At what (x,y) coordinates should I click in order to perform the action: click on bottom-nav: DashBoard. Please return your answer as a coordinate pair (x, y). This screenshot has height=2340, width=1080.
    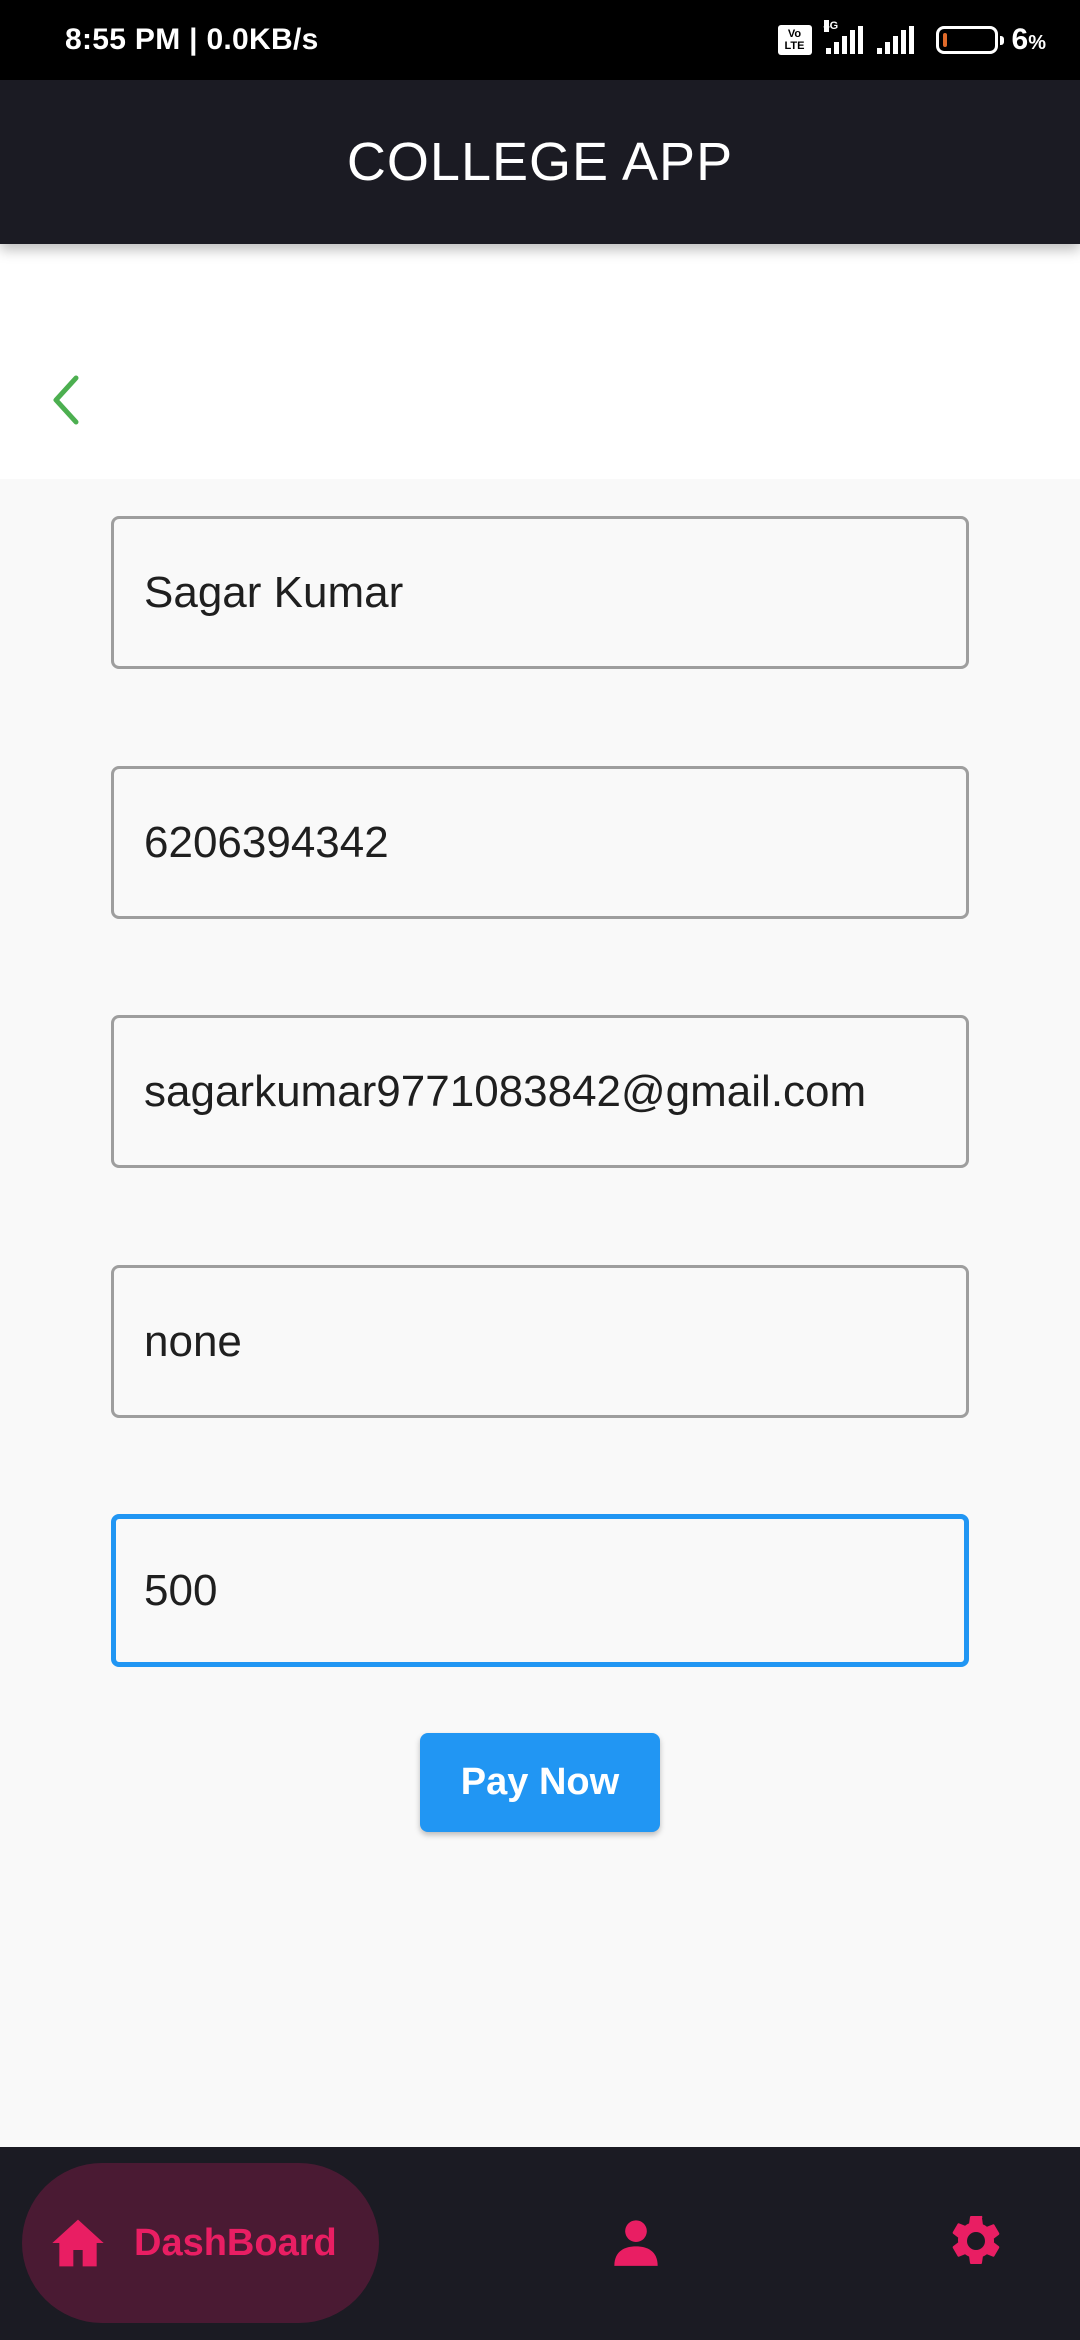
    Looking at the image, I should click on (540, 2243).